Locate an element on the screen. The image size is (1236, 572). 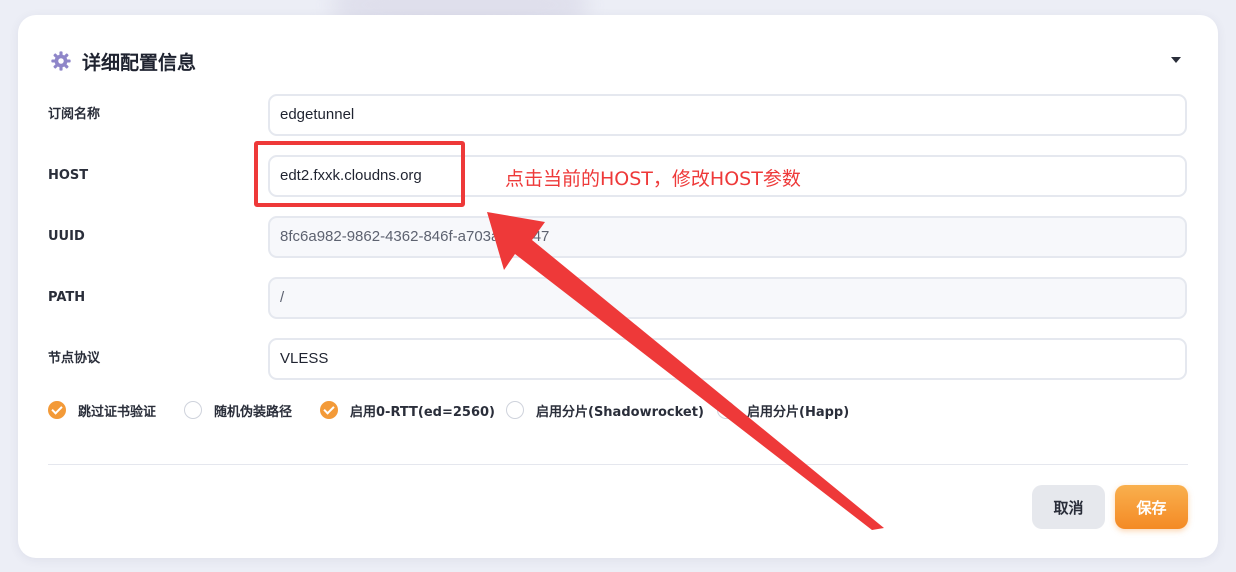
label-subscription-name: 订阅名称 is located at coordinates (74, 114).